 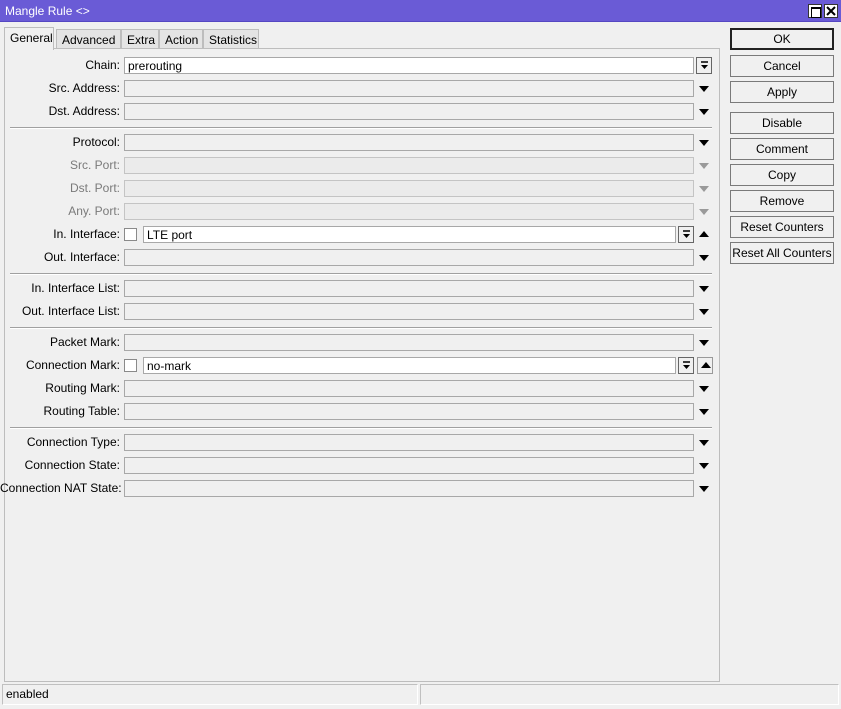 I want to click on routing-table-field, so click(x=409, y=411).